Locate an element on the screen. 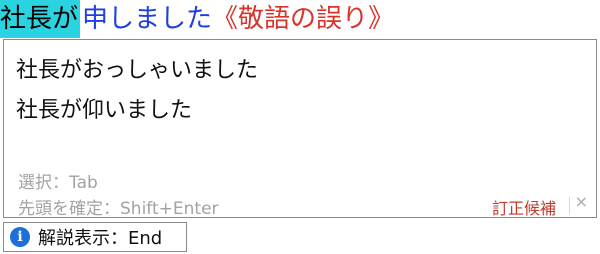 Image resolution: width=600 pixels, height=254 pixels. composition-line: 社長が 申しました 《敬語の誤り》 is located at coordinates (197, 19).